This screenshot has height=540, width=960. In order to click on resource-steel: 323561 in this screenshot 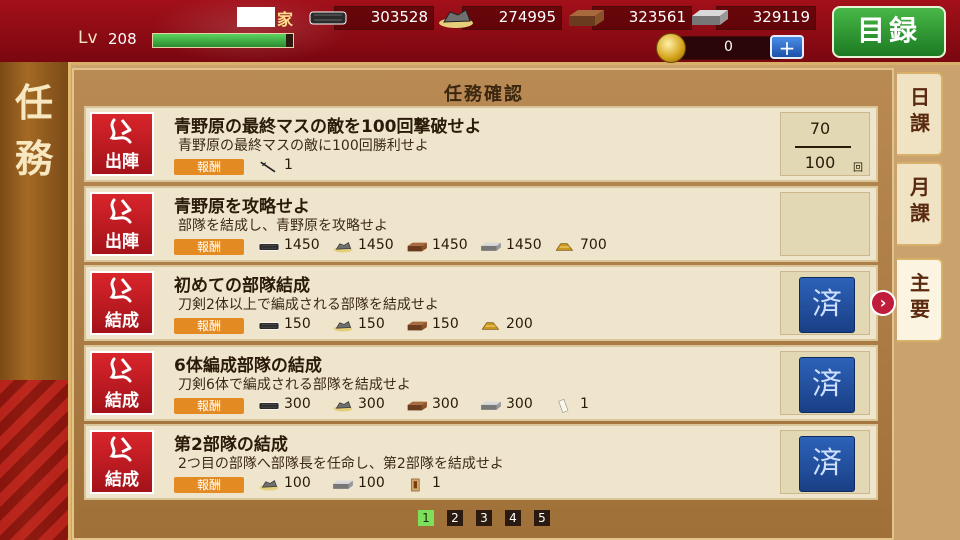, I will do `click(630, 18)`.